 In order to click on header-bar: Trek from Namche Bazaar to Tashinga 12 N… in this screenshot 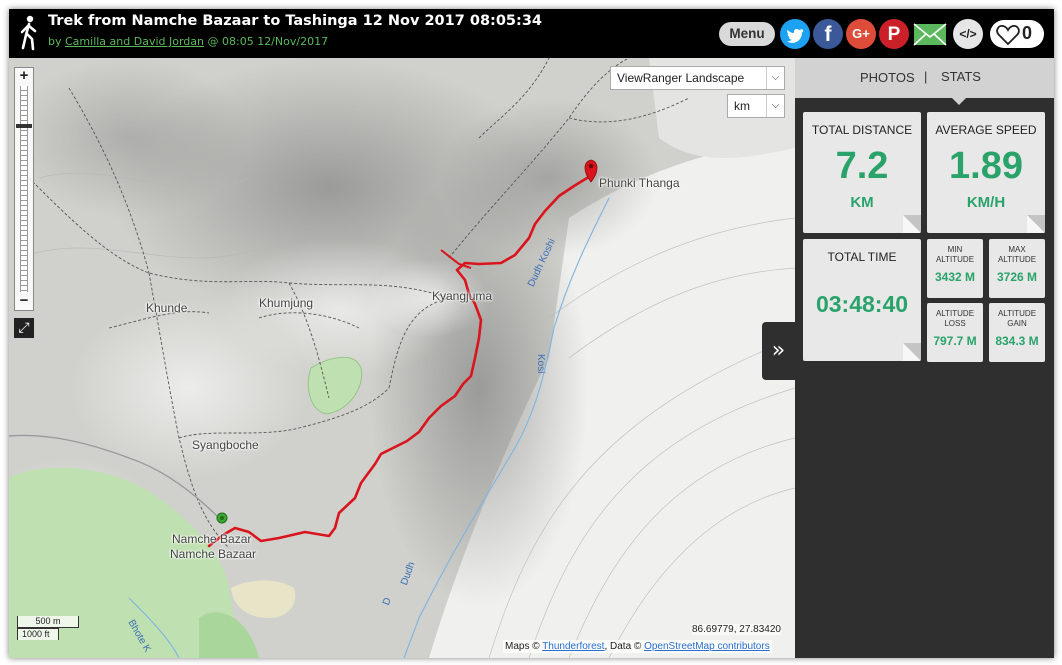, I will do `click(531, 33)`.